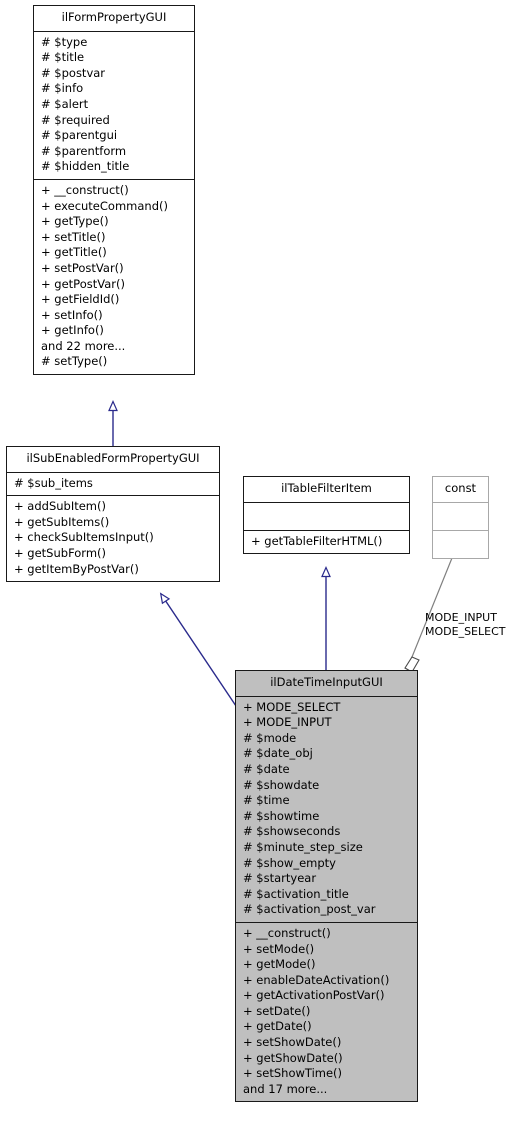 Image resolution: width=523 pixels, height=1125 pixels. What do you see at coordinates (62, 521) in the screenshot?
I see `method-row: + getSubItems()` at bounding box center [62, 521].